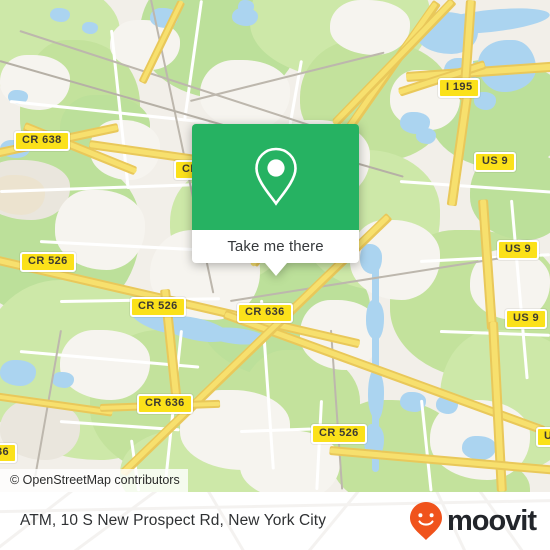 The width and height of the screenshot is (550, 550). What do you see at coordinates (543, 437) in the screenshot?
I see `road-shield: US` at bounding box center [543, 437].